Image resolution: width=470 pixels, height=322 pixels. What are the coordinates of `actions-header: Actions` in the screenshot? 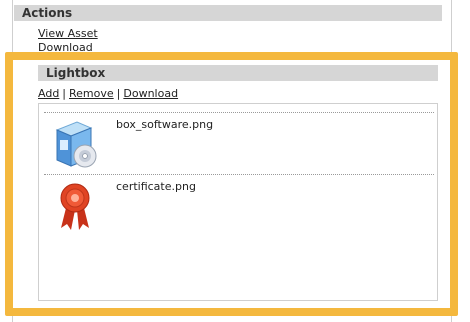 It's located at (228, 13).